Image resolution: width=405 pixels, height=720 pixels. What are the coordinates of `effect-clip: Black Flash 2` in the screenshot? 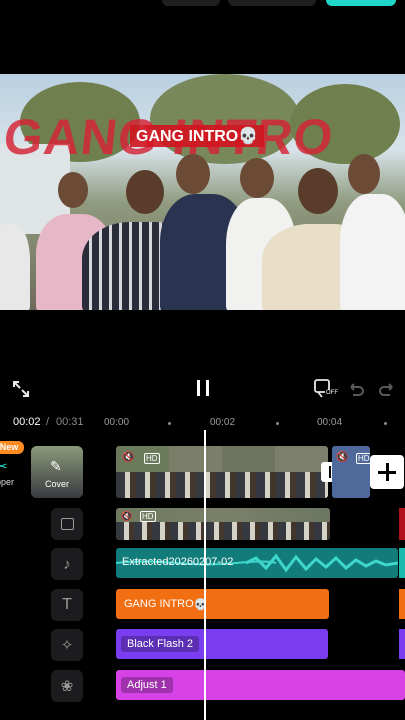 It's located at (222, 644).